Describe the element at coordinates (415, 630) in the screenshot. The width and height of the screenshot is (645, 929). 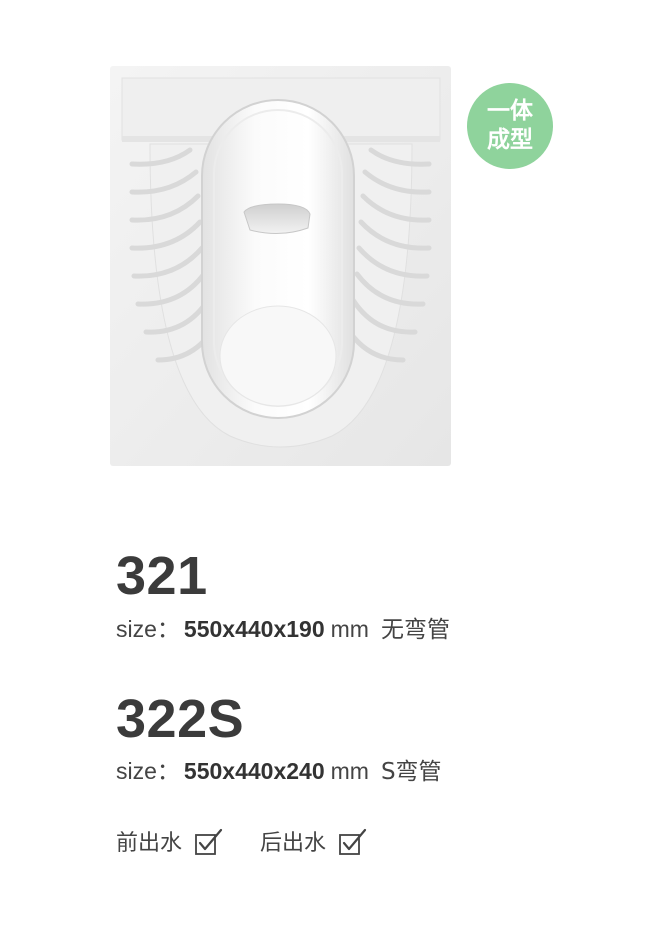
I see `trap-type: 无弯管` at that location.